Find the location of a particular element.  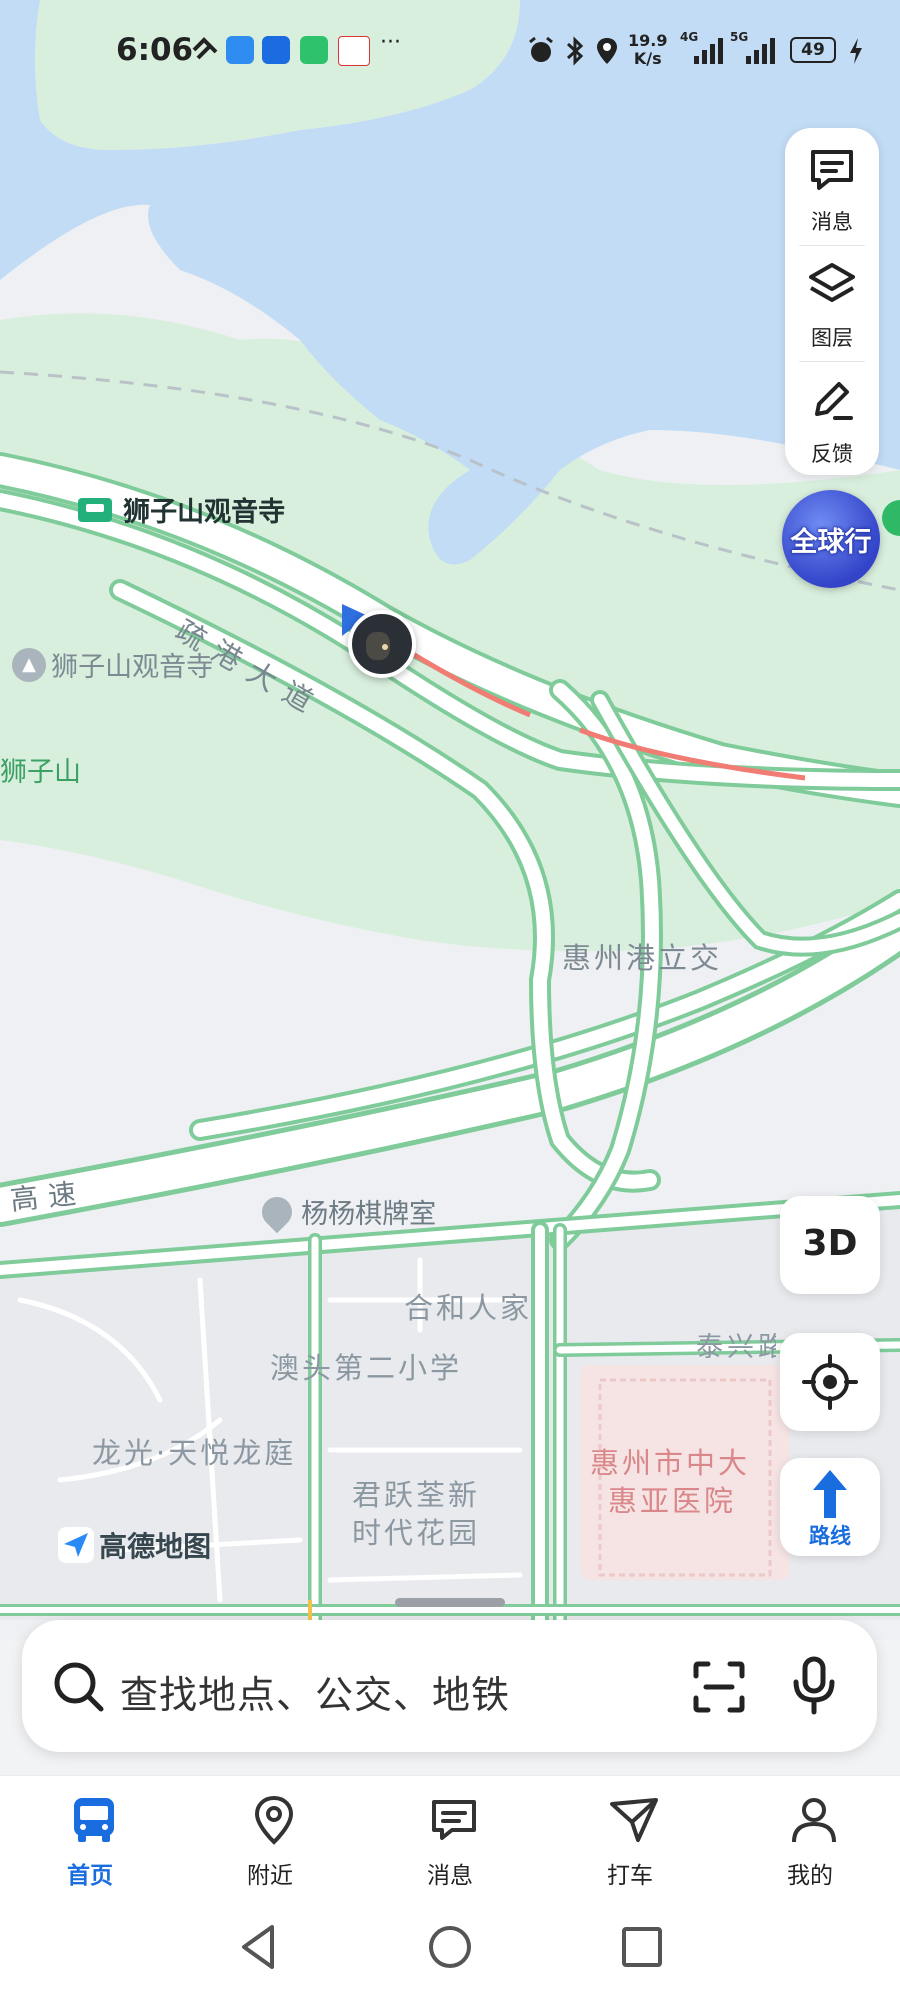

map-label-longguang: 龙光·天悦龙庭 is located at coordinates (194, 1453).